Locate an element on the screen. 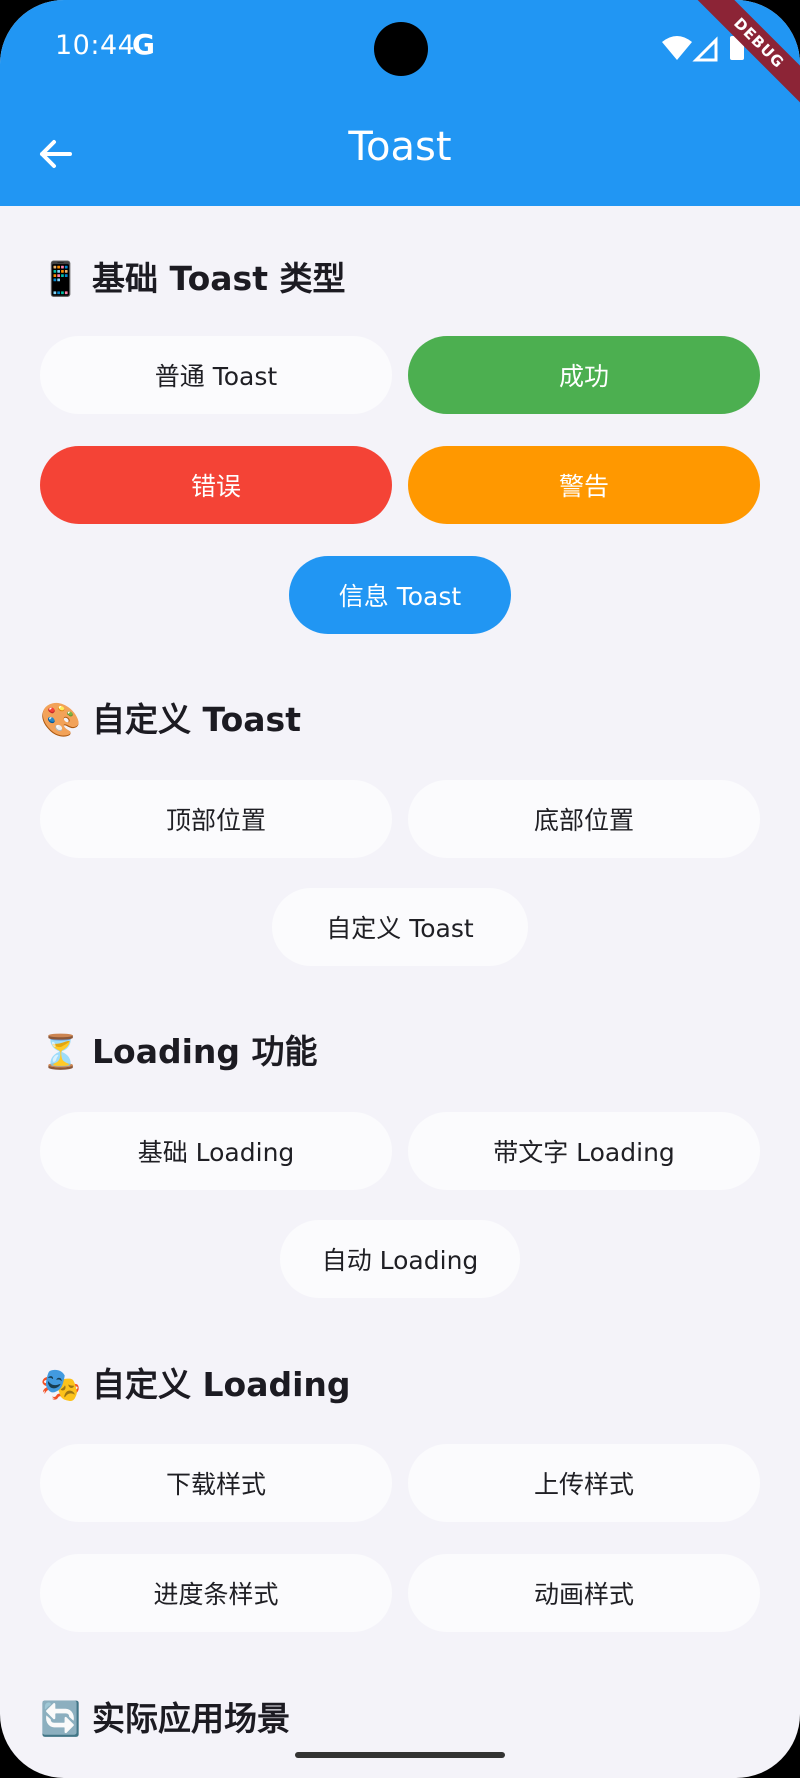  basic-loading-button: 基础 Loading is located at coordinates (216, 1151).